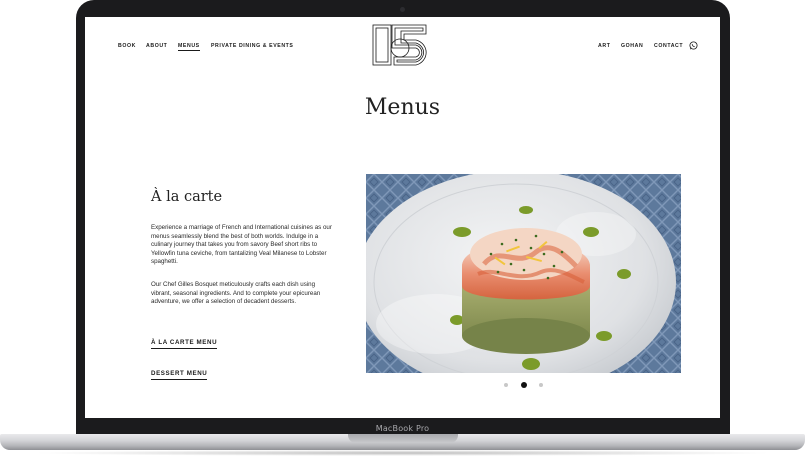 This screenshot has height=463, width=805. Describe the element at coordinates (402, 107) in the screenshot. I see `page-title: Menus` at that location.